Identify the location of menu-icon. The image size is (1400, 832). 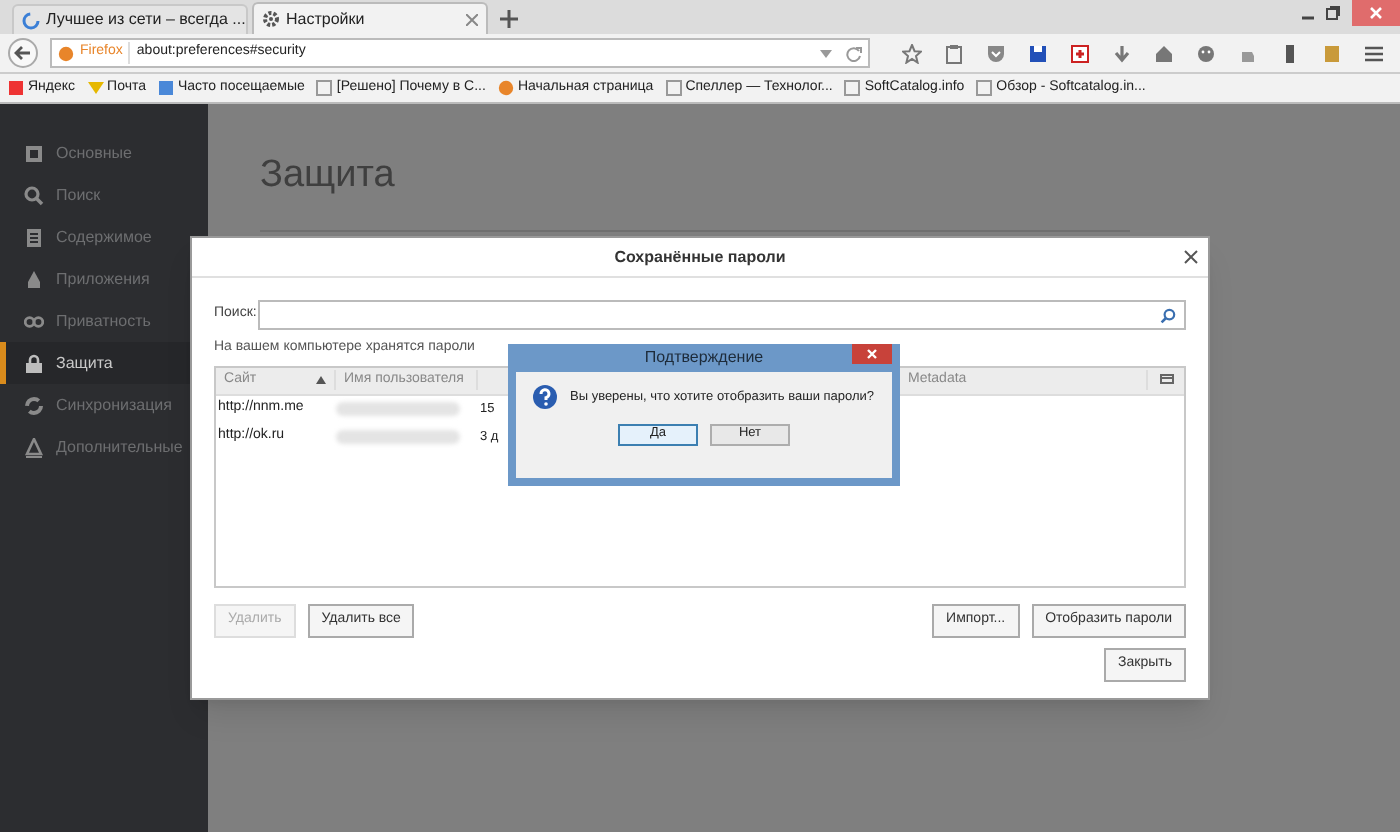
(1374, 53).